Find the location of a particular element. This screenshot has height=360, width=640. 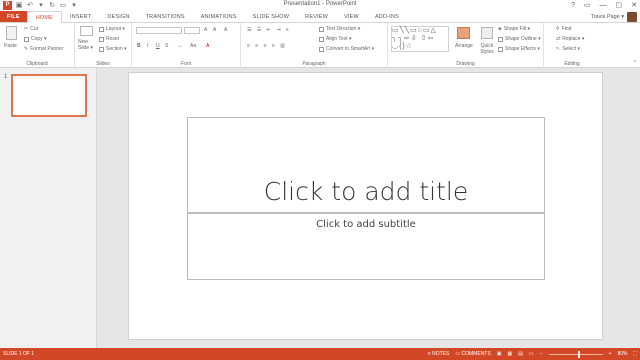

shape-outline-button: Shape Outline ▾ is located at coordinates (519, 39).